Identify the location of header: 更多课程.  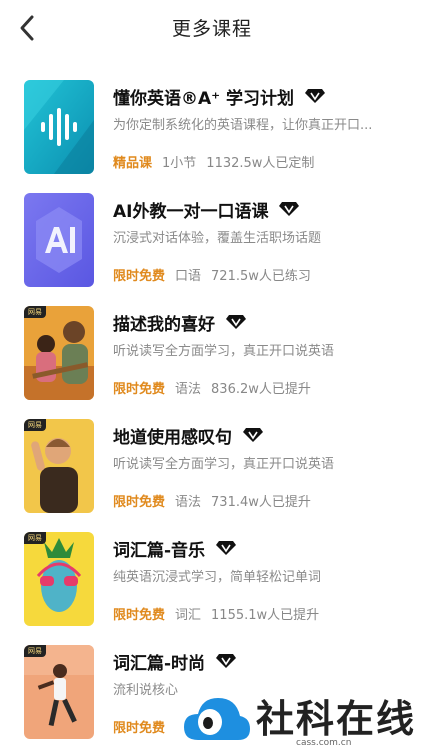
(212, 29).